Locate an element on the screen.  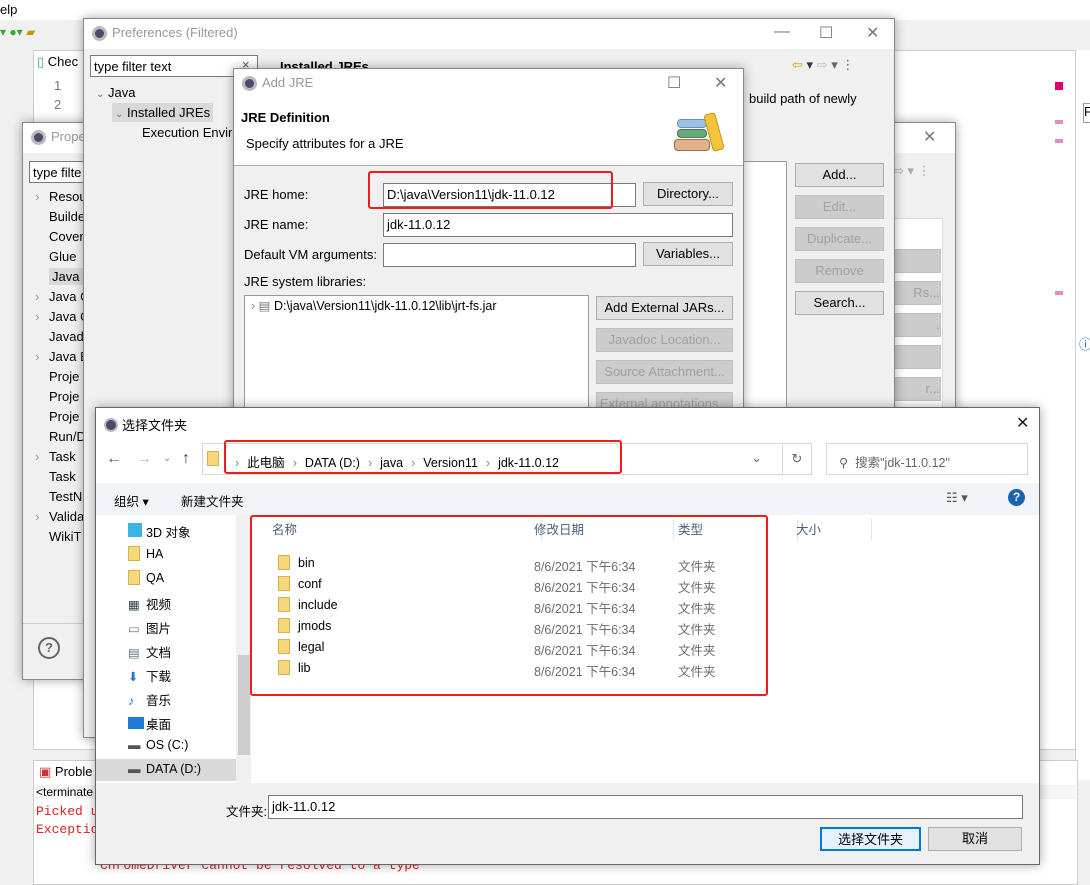
properties-tree-item: › Java E is located at coordinates (62, 356).